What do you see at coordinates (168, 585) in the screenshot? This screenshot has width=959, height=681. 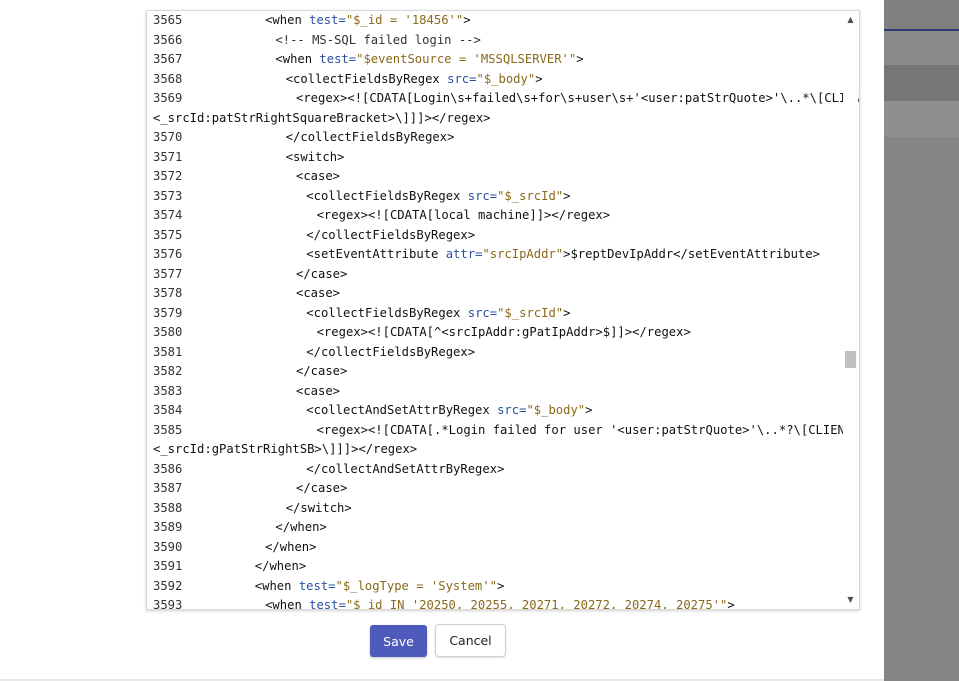 I see `line-number: 3592` at bounding box center [168, 585].